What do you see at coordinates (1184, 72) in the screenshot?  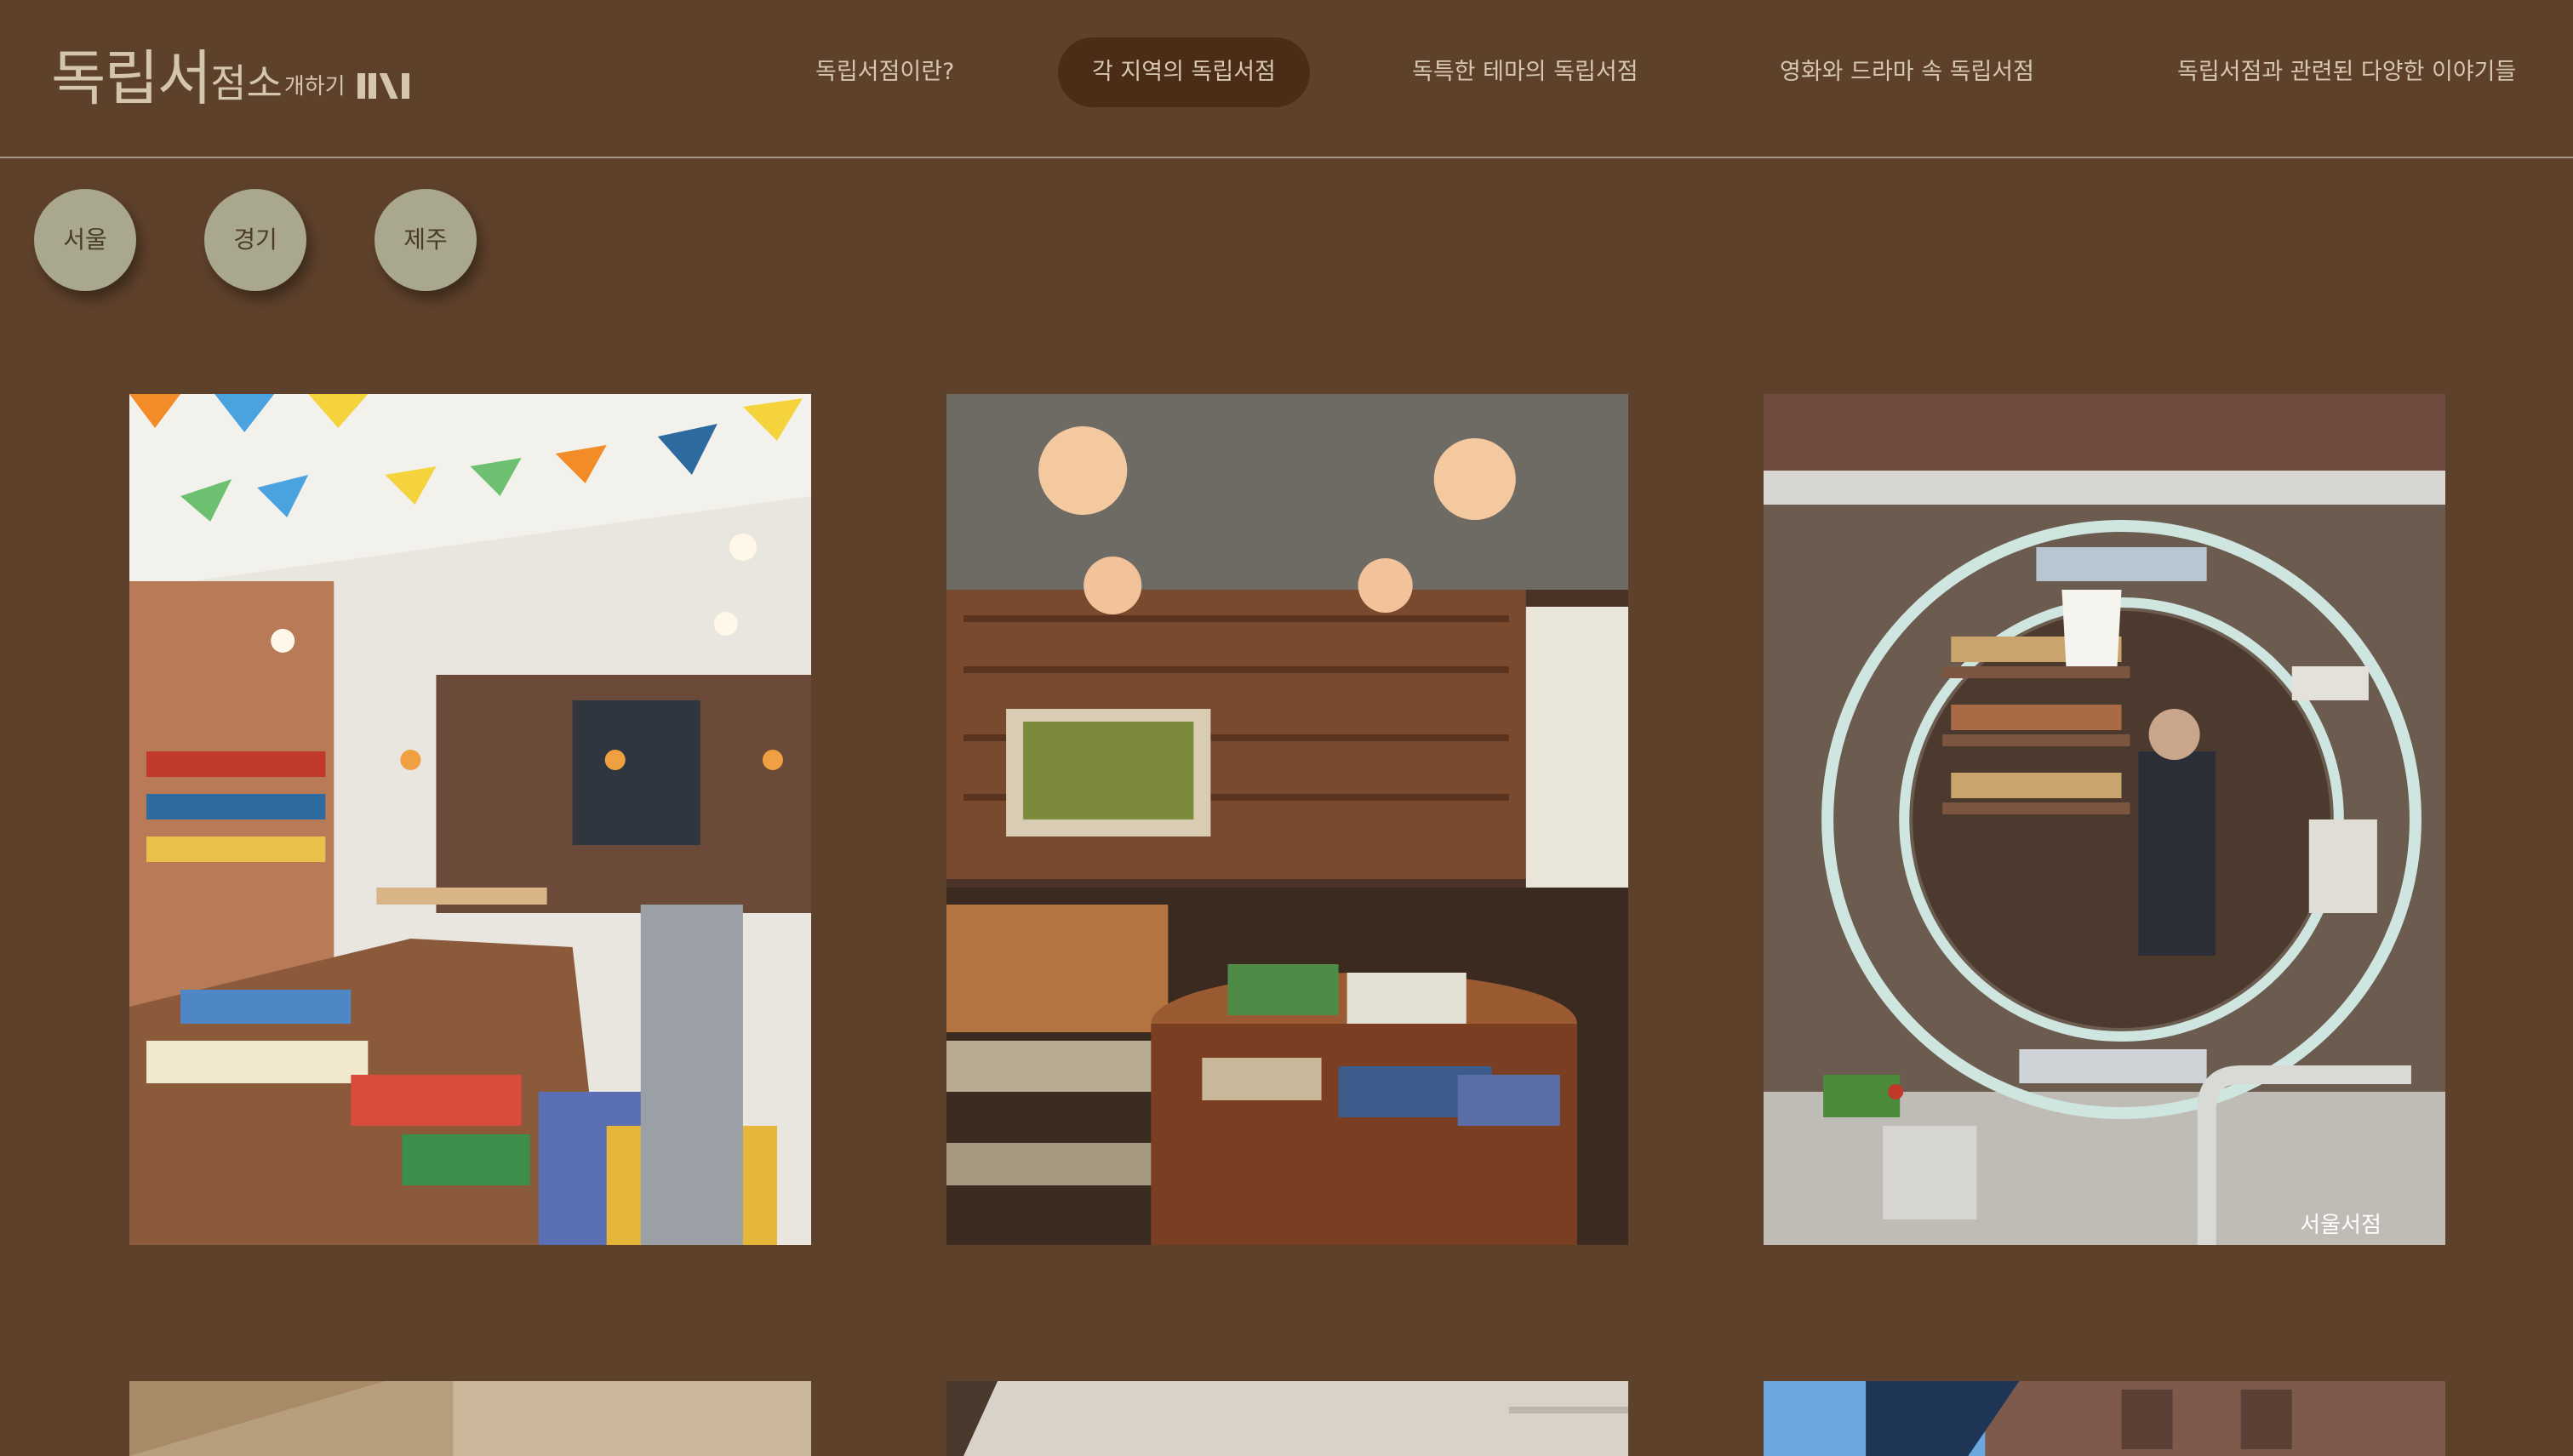 I see `nav-regional-bookstores: 각 지역의 독립서점` at bounding box center [1184, 72].